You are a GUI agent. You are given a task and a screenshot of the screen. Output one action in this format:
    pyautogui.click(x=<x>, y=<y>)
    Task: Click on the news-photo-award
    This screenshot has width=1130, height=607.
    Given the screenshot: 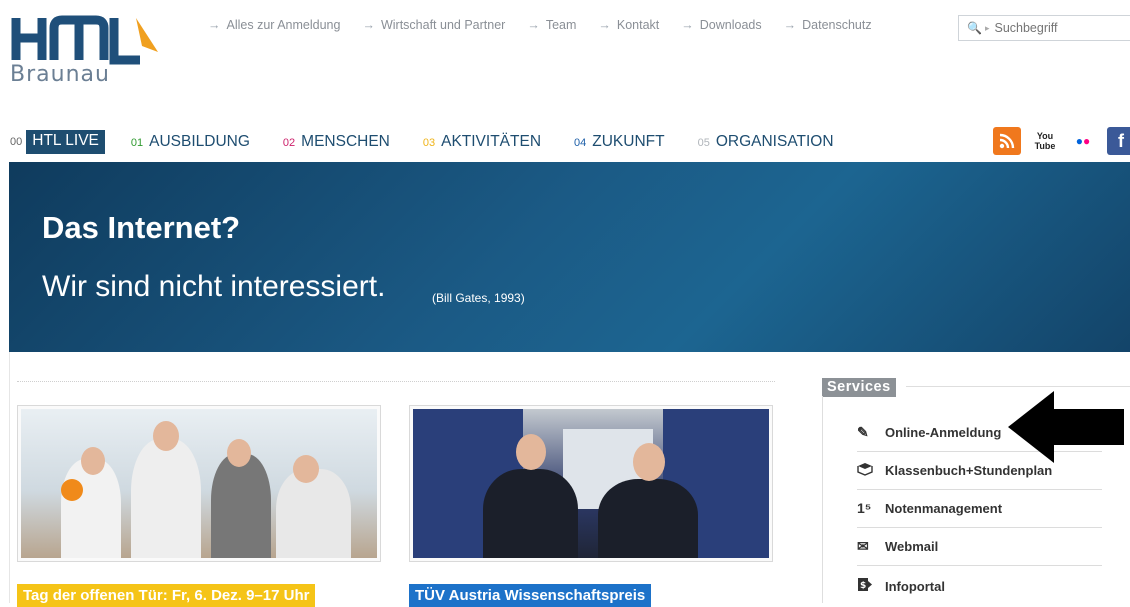 What is the action you would take?
    pyautogui.click(x=591, y=483)
    